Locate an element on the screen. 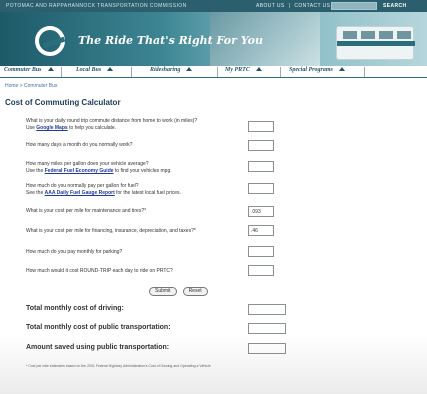 This screenshot has height=394, width=427. tab-commuter-bus: Commuter Bus is located at coordinates (31, 72).